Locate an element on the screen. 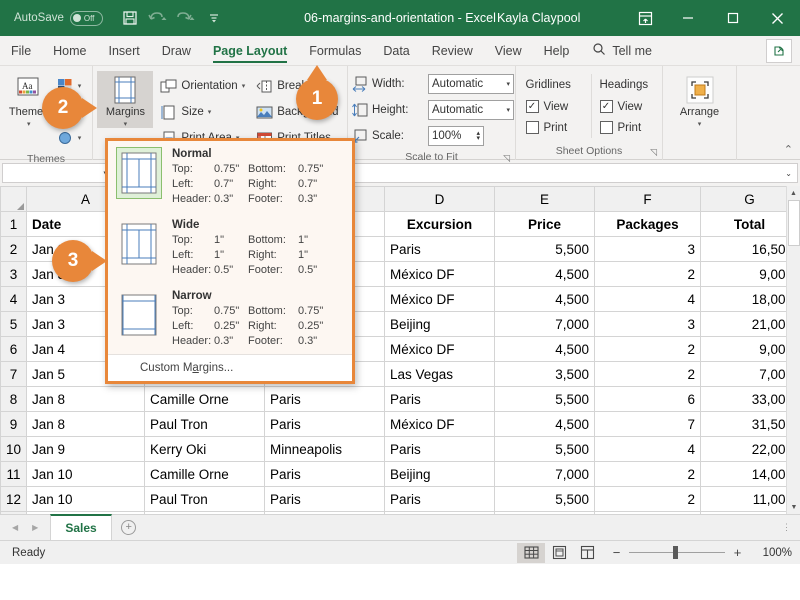 The width and height of the screenshot is (800, 600). sheet-nav-next-icon: ▶ is located at coordinates (35, 527).